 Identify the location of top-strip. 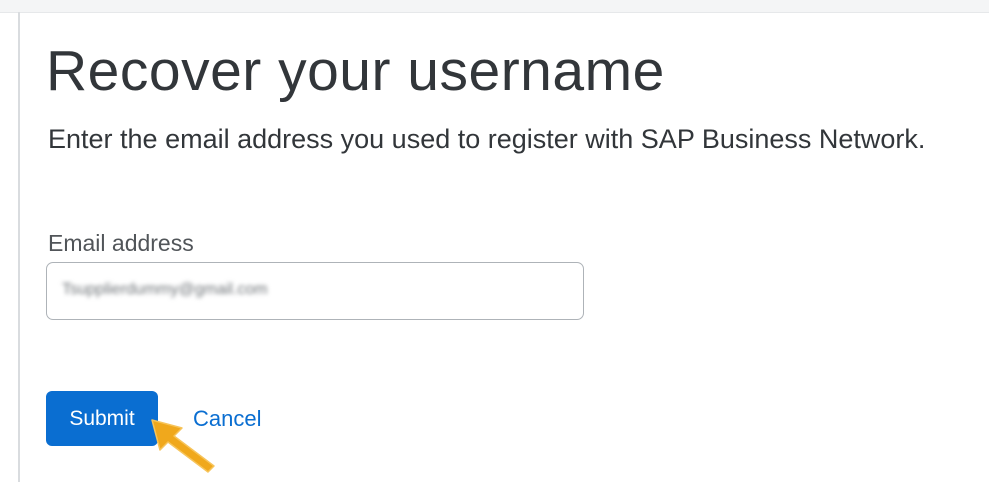
(494, 6).